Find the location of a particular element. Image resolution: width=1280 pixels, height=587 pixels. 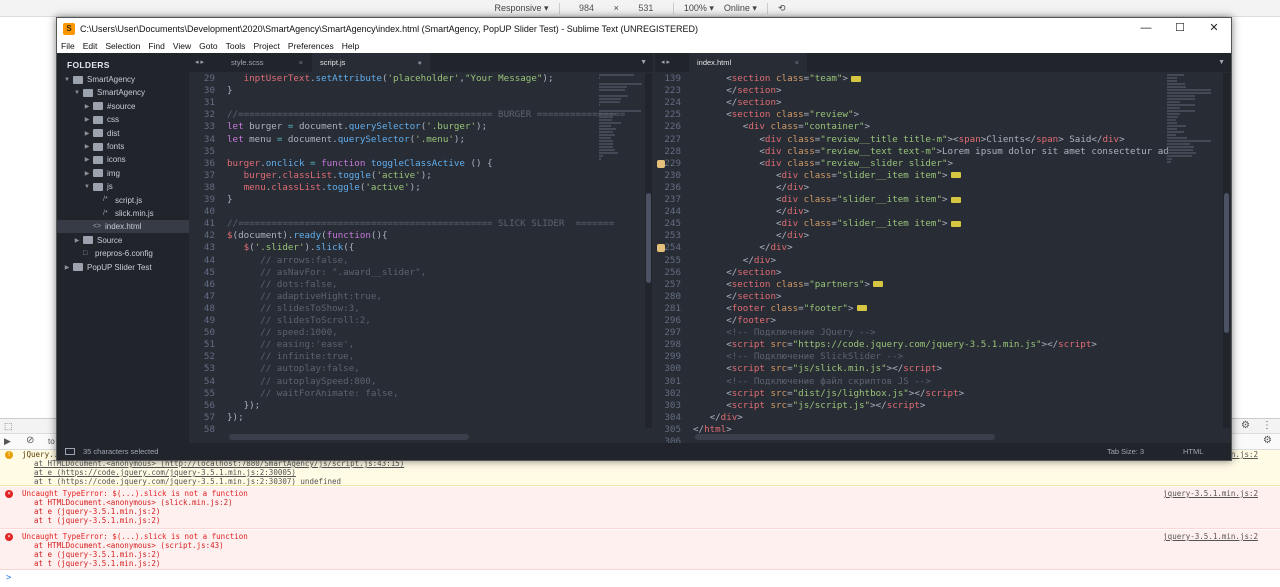

context-select: to is located at coordinates (51, 441).